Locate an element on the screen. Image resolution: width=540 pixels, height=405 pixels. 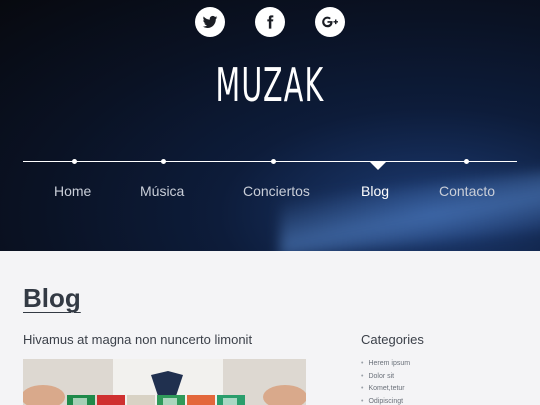
facebook-button is located at coordinates (270, 22).